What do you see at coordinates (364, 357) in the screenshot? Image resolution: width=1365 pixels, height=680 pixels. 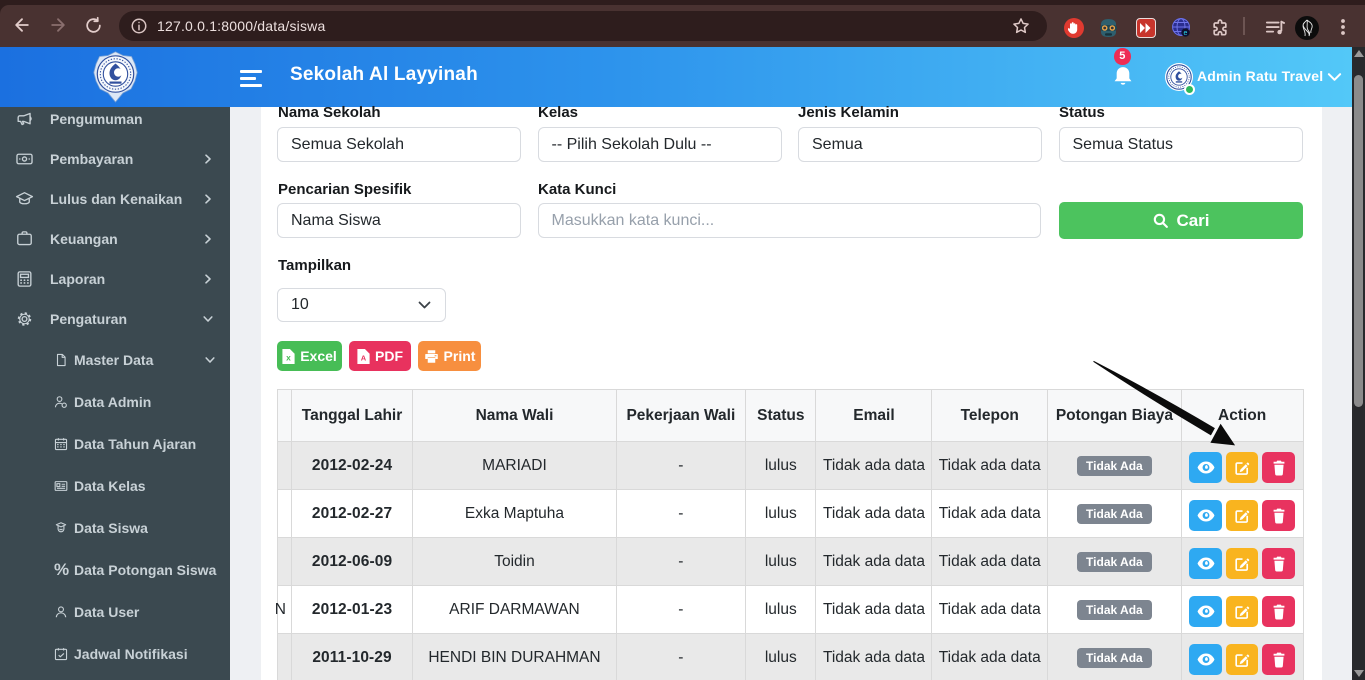 I see `svg-text: A` at bounding box center [364, 357].